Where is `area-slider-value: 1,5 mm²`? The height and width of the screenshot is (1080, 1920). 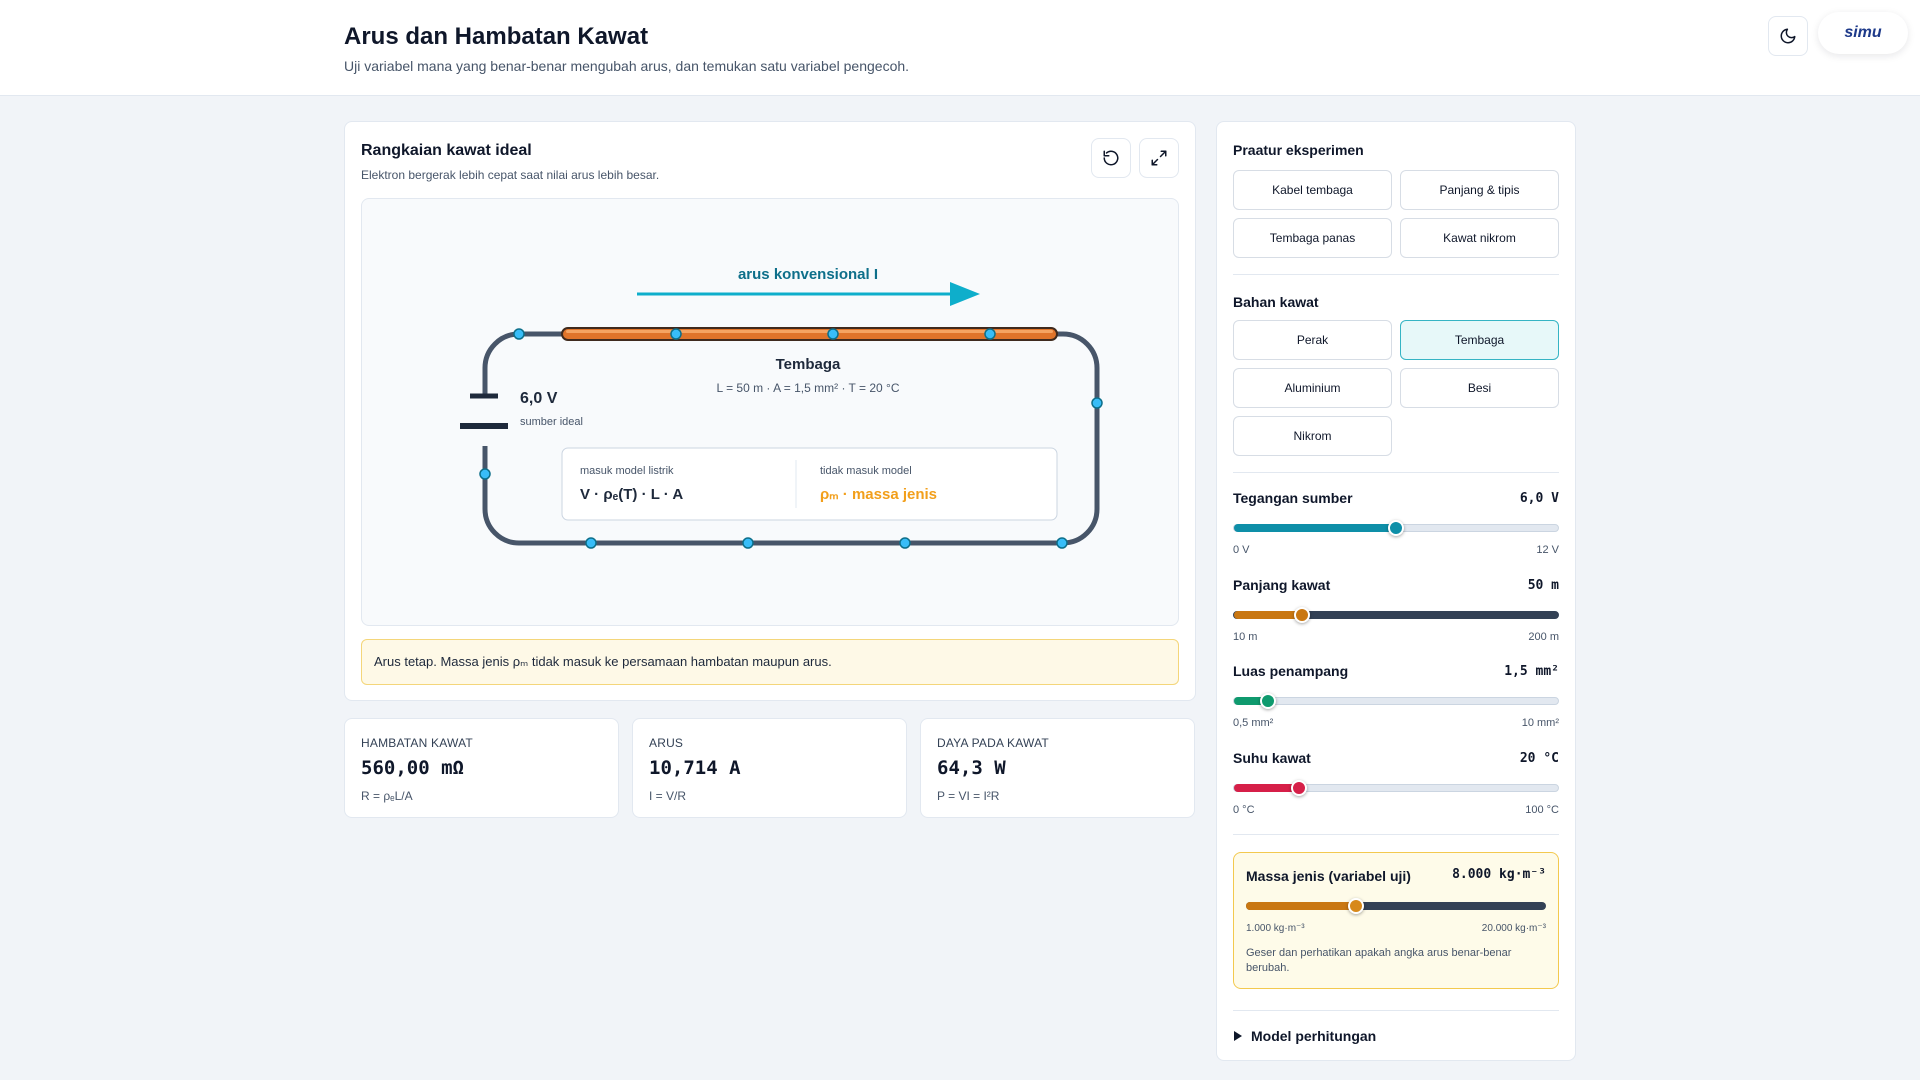
area-slider-value: 1,5 mm² is located at coordinates (1531, 671).